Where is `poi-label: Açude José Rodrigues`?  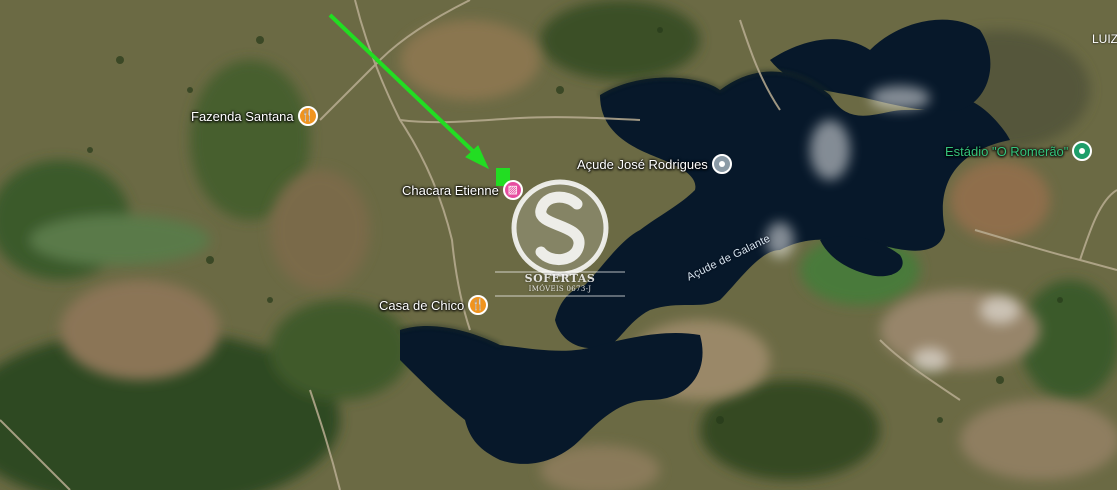 poi-label: Açude José Rodrigues is located at coordinates (642, 164).